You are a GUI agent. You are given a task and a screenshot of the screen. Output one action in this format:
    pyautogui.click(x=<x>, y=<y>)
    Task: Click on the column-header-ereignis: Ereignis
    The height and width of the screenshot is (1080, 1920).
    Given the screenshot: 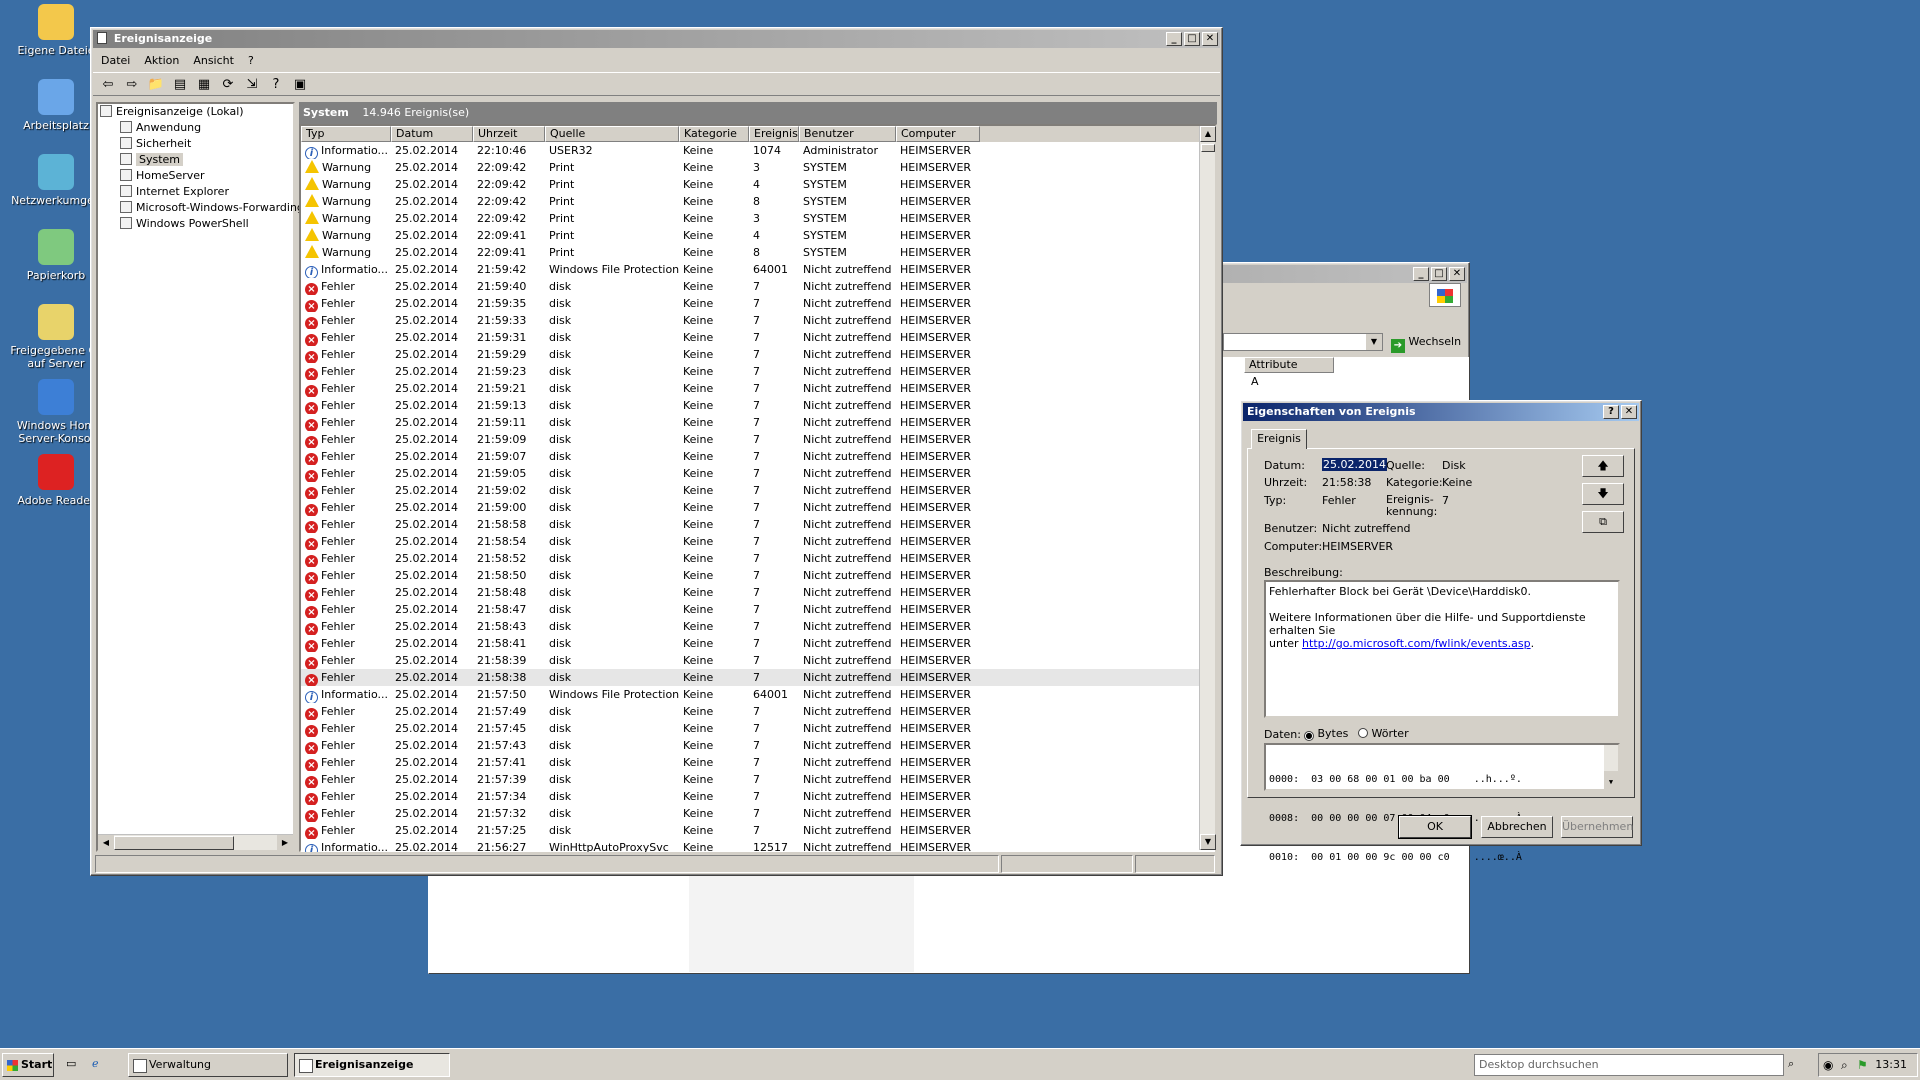 What is the action you would take?
    pyautogui.click(x=774, y=134)
    